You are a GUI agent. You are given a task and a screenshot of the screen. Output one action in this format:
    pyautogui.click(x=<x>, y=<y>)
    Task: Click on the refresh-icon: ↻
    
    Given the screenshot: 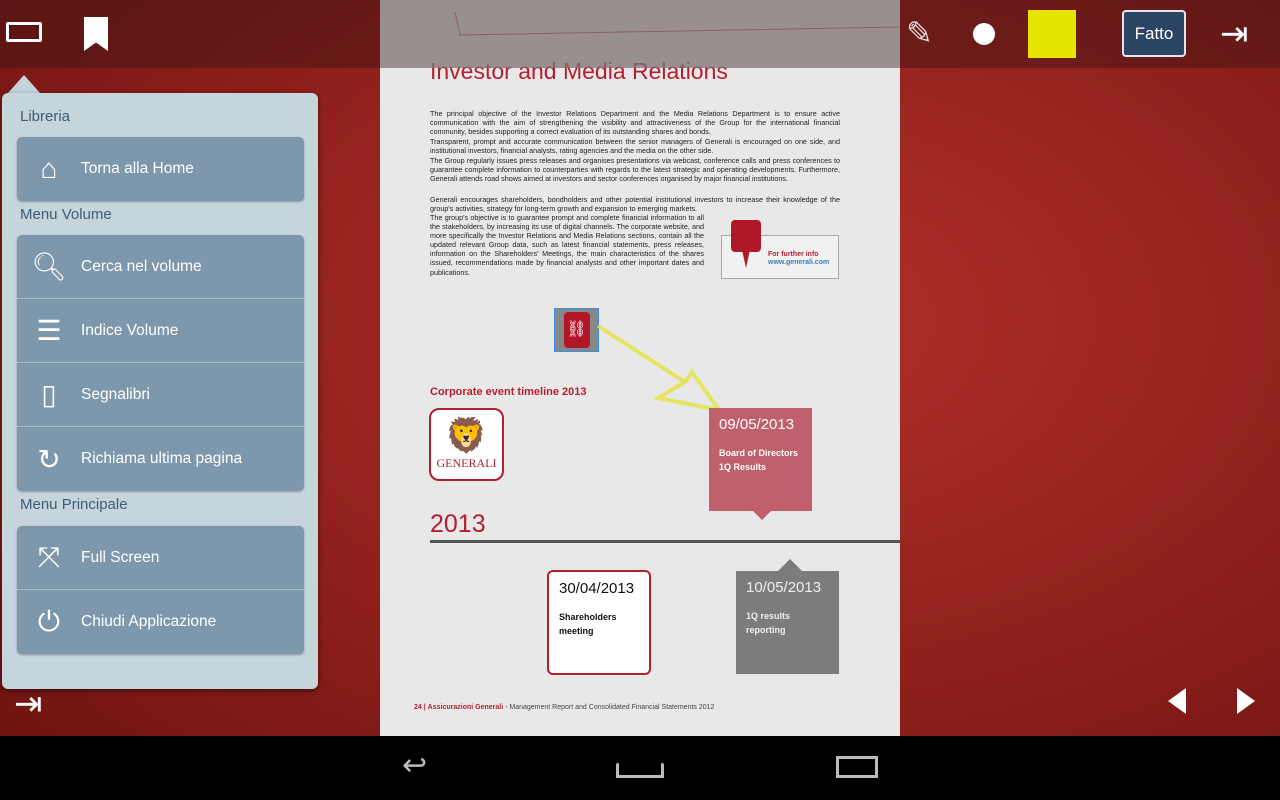 What is the action you would take?
    pyautogui.click(x=49, y=459)
    